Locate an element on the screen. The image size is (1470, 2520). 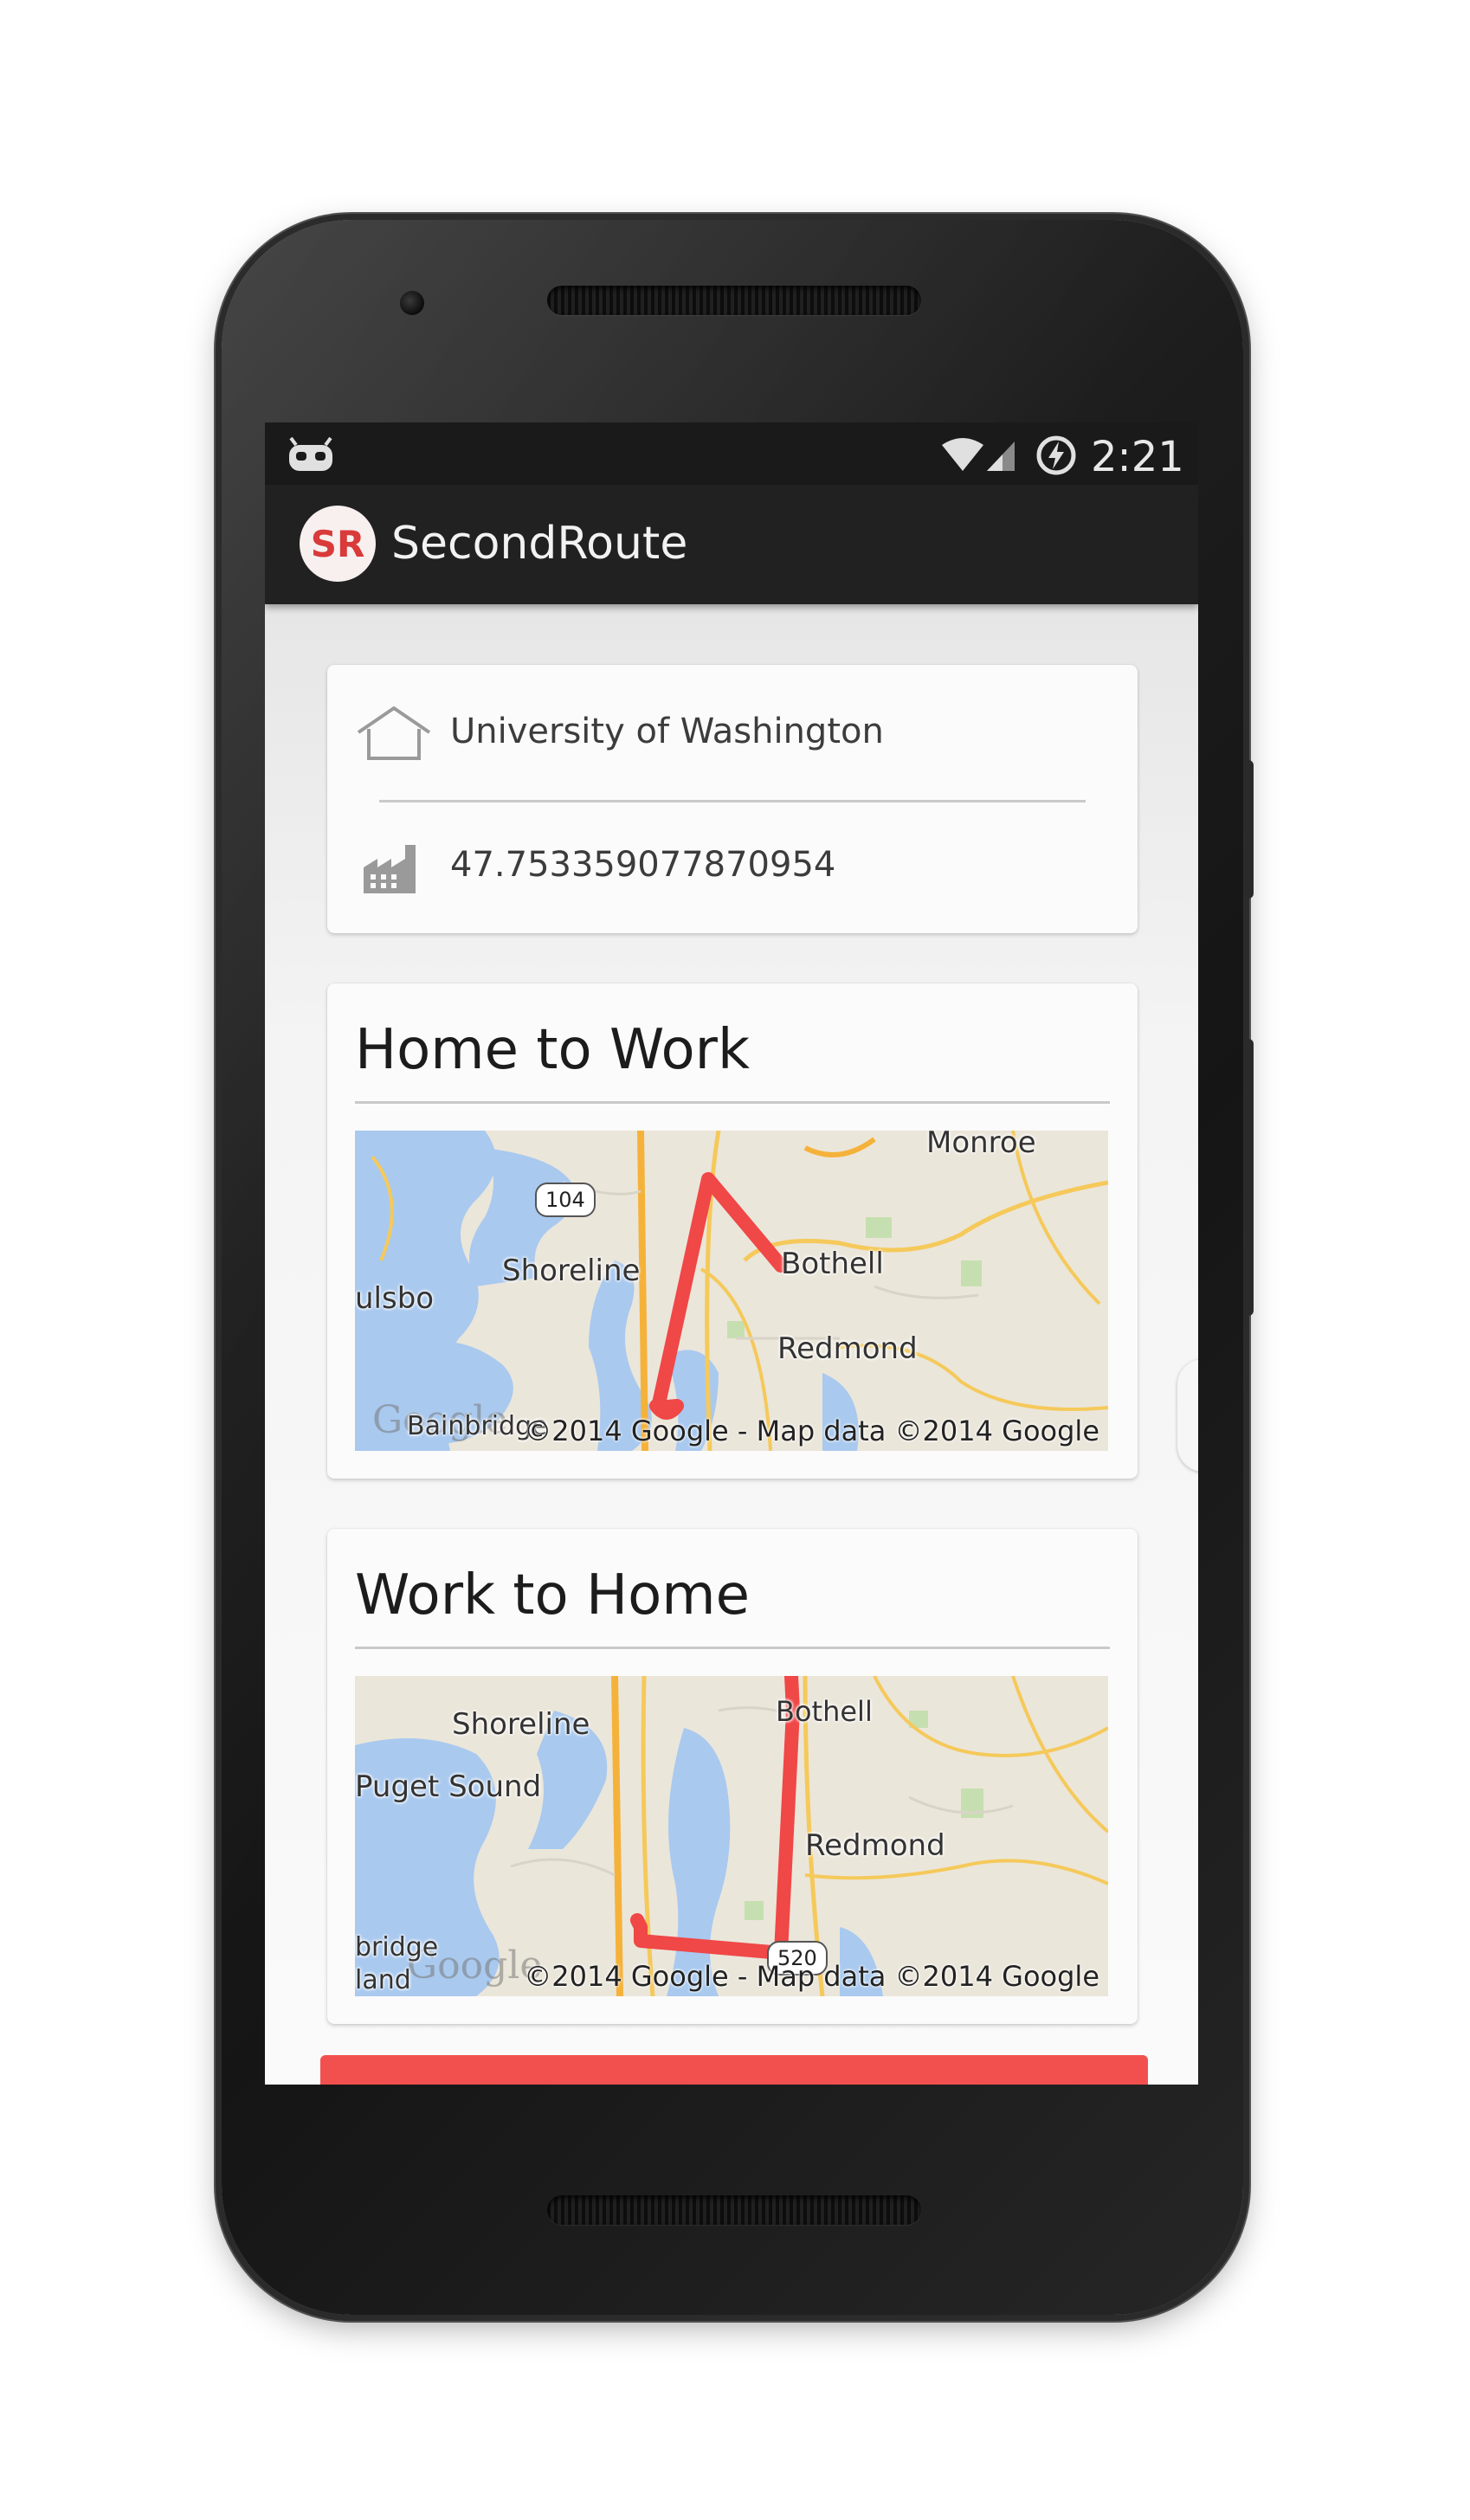
signal-icon is located at coordinates (1001, 456).